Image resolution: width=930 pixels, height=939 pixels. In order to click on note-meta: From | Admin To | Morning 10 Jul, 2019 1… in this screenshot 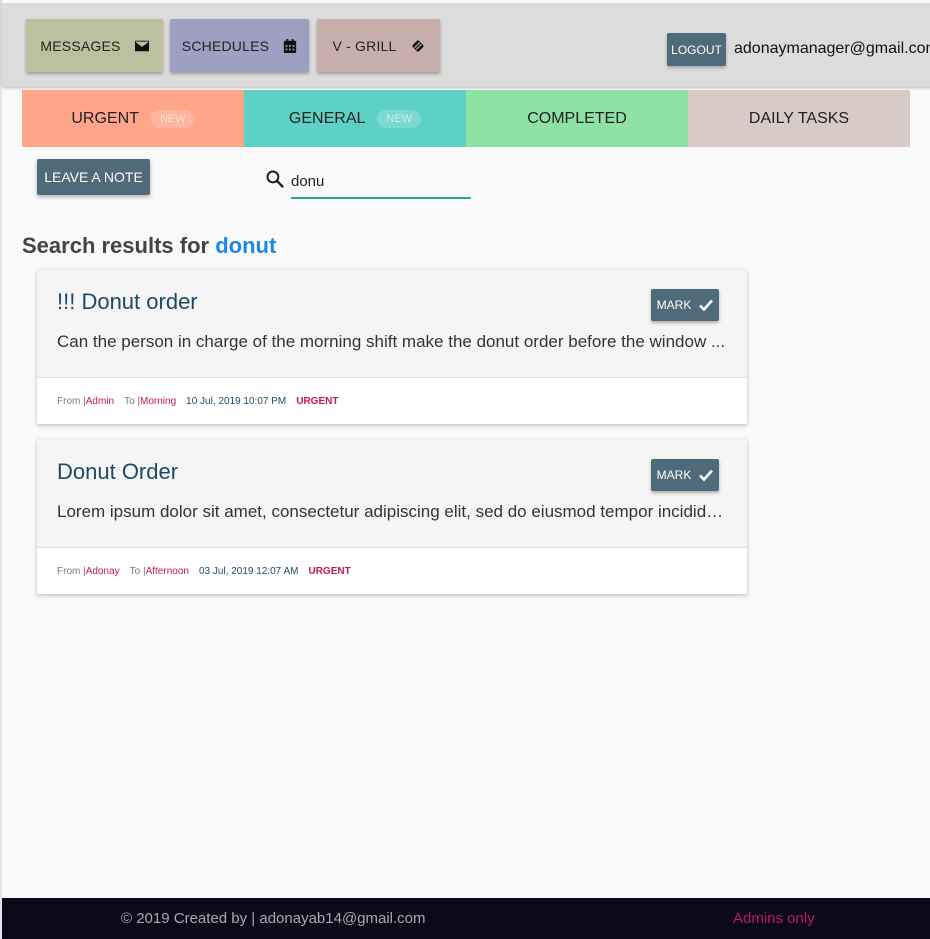, I will do `click(392, 400)`.